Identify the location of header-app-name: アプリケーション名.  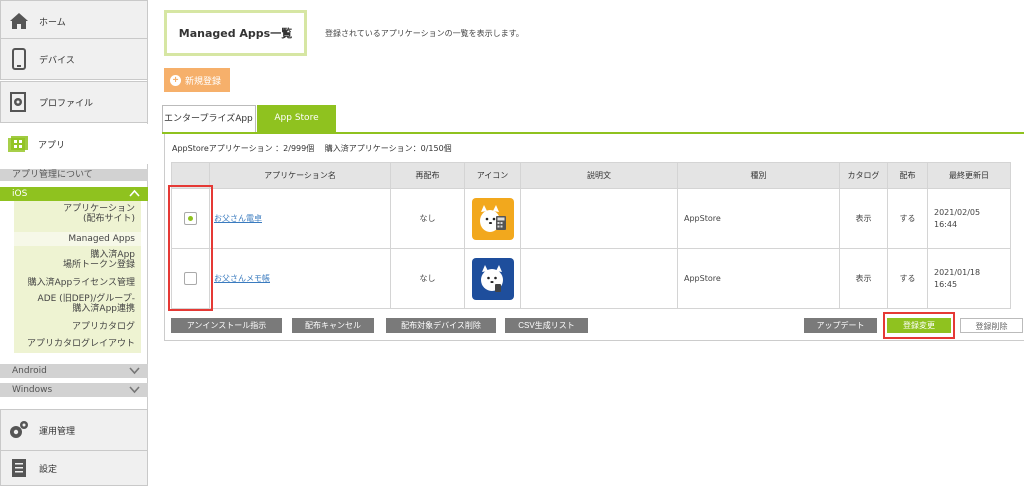
(300, 175).